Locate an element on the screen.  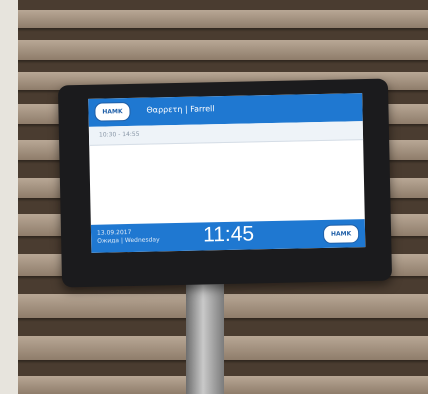
hamk-logo-right: HAMK is located at coordinates (341, 234).